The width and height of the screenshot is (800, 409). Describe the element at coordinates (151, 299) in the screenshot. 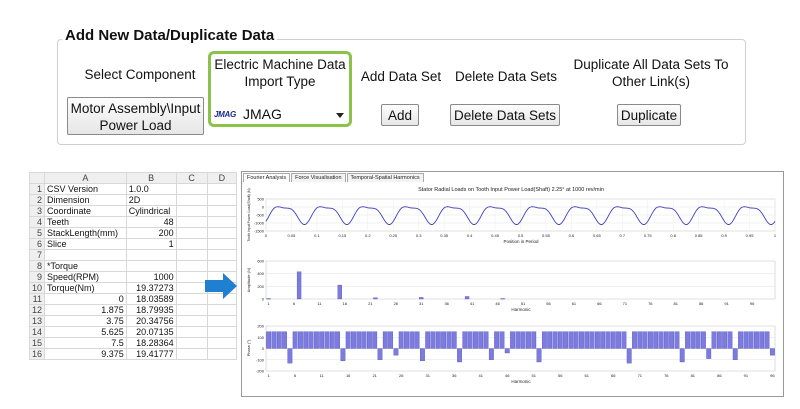

I see `cell-b: 18.03589` at that location.